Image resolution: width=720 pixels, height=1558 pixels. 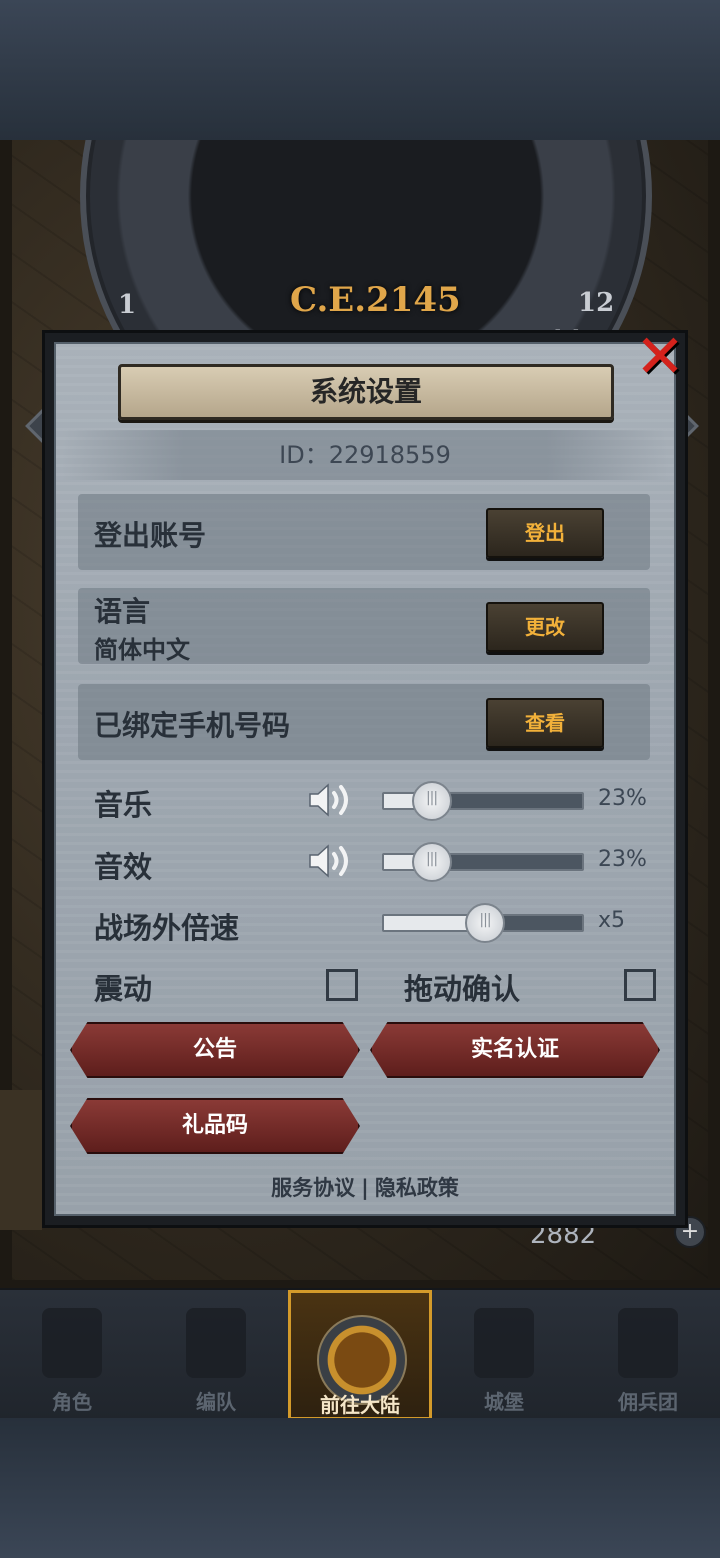 What do you see at coordinates (545, 627) in the screenshot?
I see `change-language-button: 更改` at bounding box center [545, 627].